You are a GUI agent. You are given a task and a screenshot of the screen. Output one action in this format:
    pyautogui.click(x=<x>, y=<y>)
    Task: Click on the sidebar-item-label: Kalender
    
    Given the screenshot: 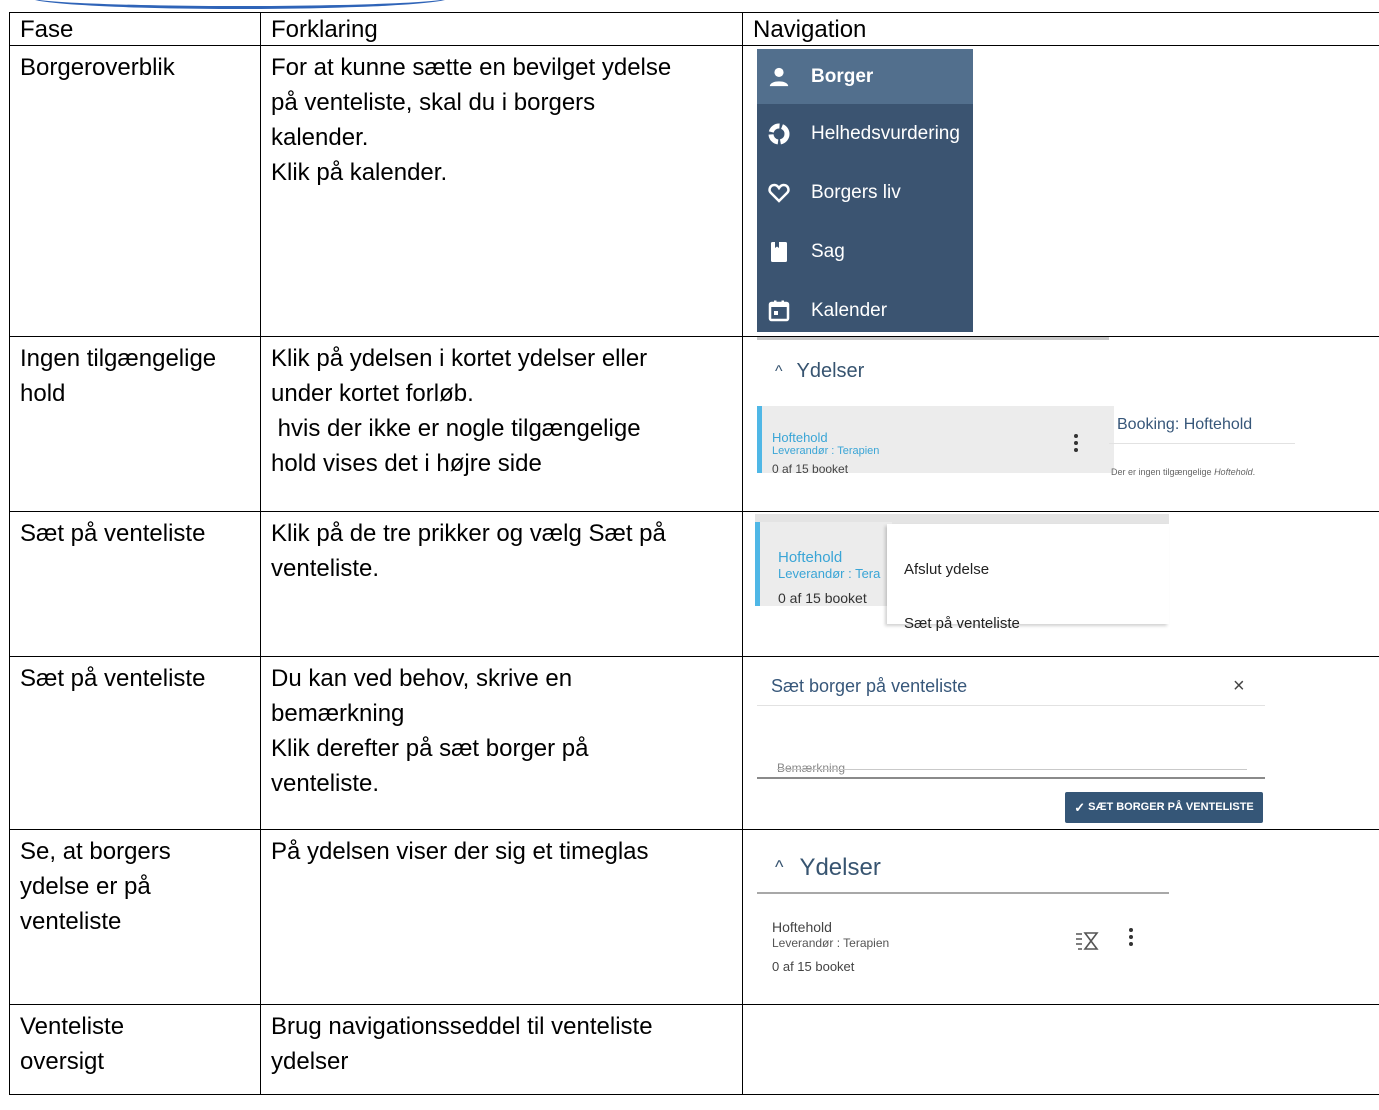 What is the action you would take?
    pyautogui.click(x=849, y=310)
    